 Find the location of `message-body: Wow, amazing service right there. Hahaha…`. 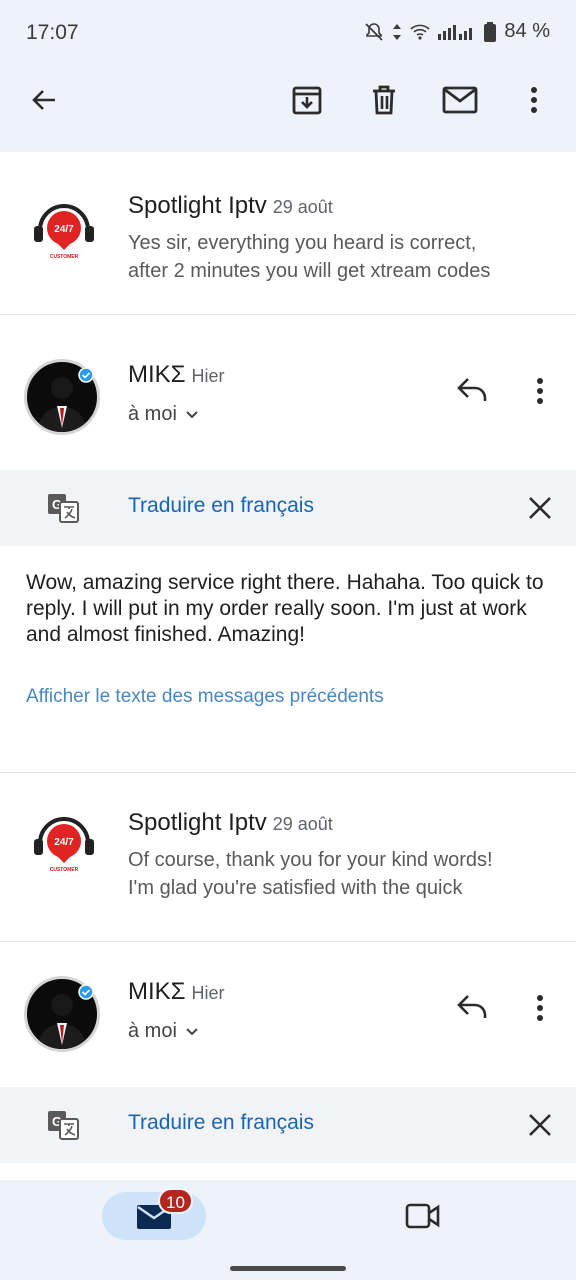

message-body: Wow, amazing service right there. Hahaha… is located at coordinates (285, 608).